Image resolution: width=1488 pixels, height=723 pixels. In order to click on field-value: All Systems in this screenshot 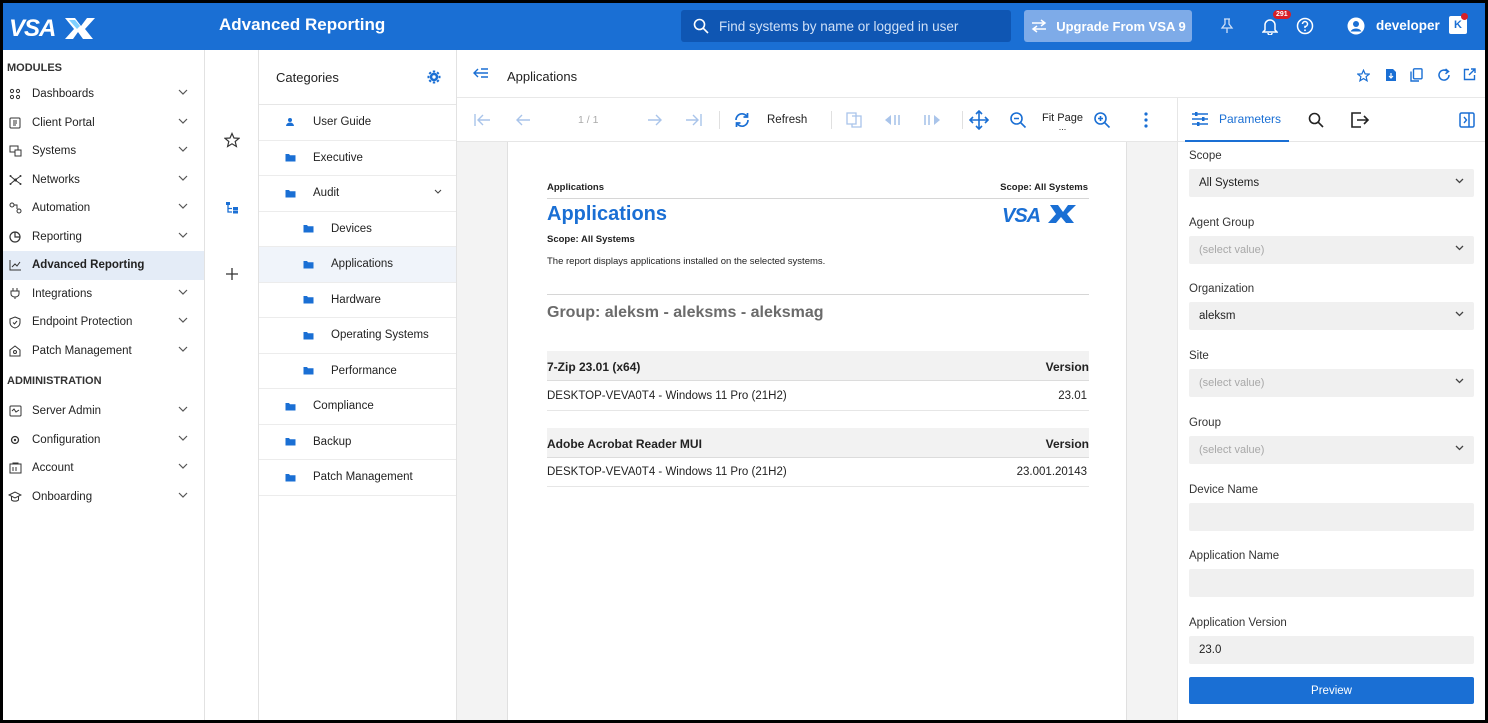, I will do `click(1229, 183)`.